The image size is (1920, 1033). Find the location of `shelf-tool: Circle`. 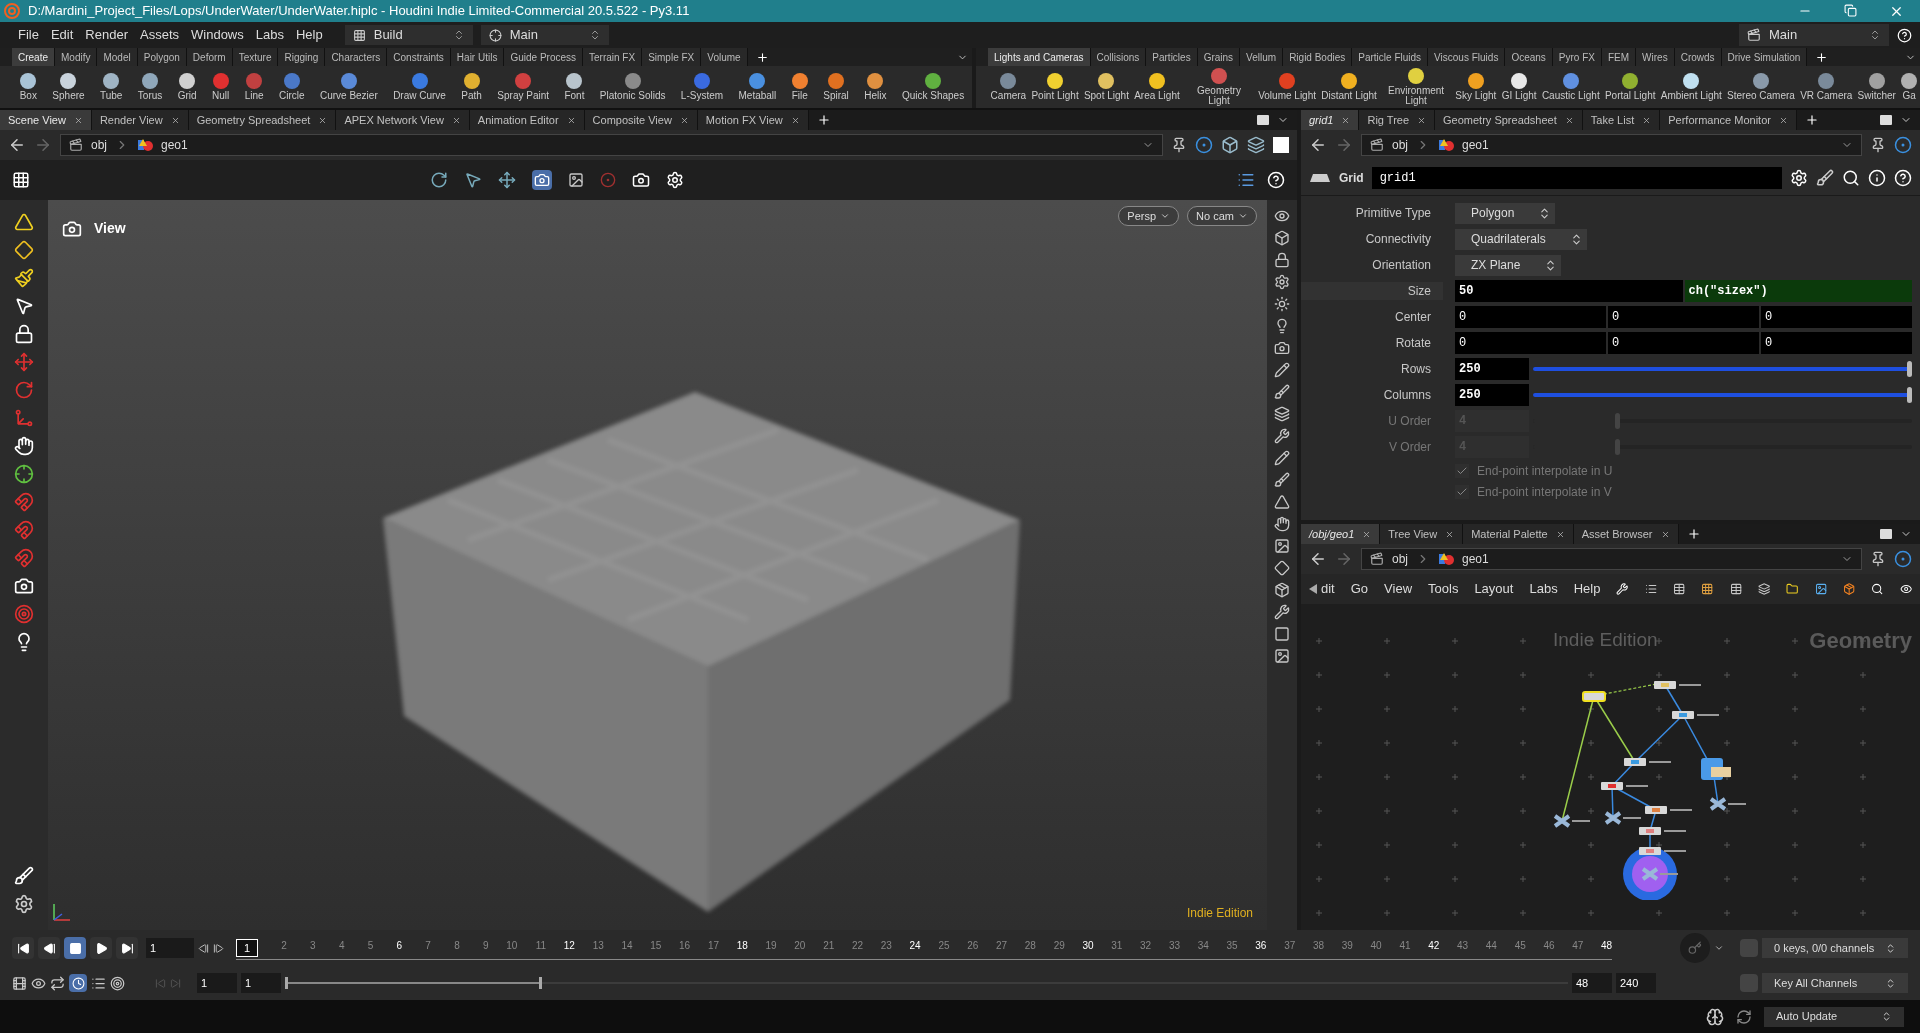

shelf-tool: Circle is located at coordinates (291, 87).